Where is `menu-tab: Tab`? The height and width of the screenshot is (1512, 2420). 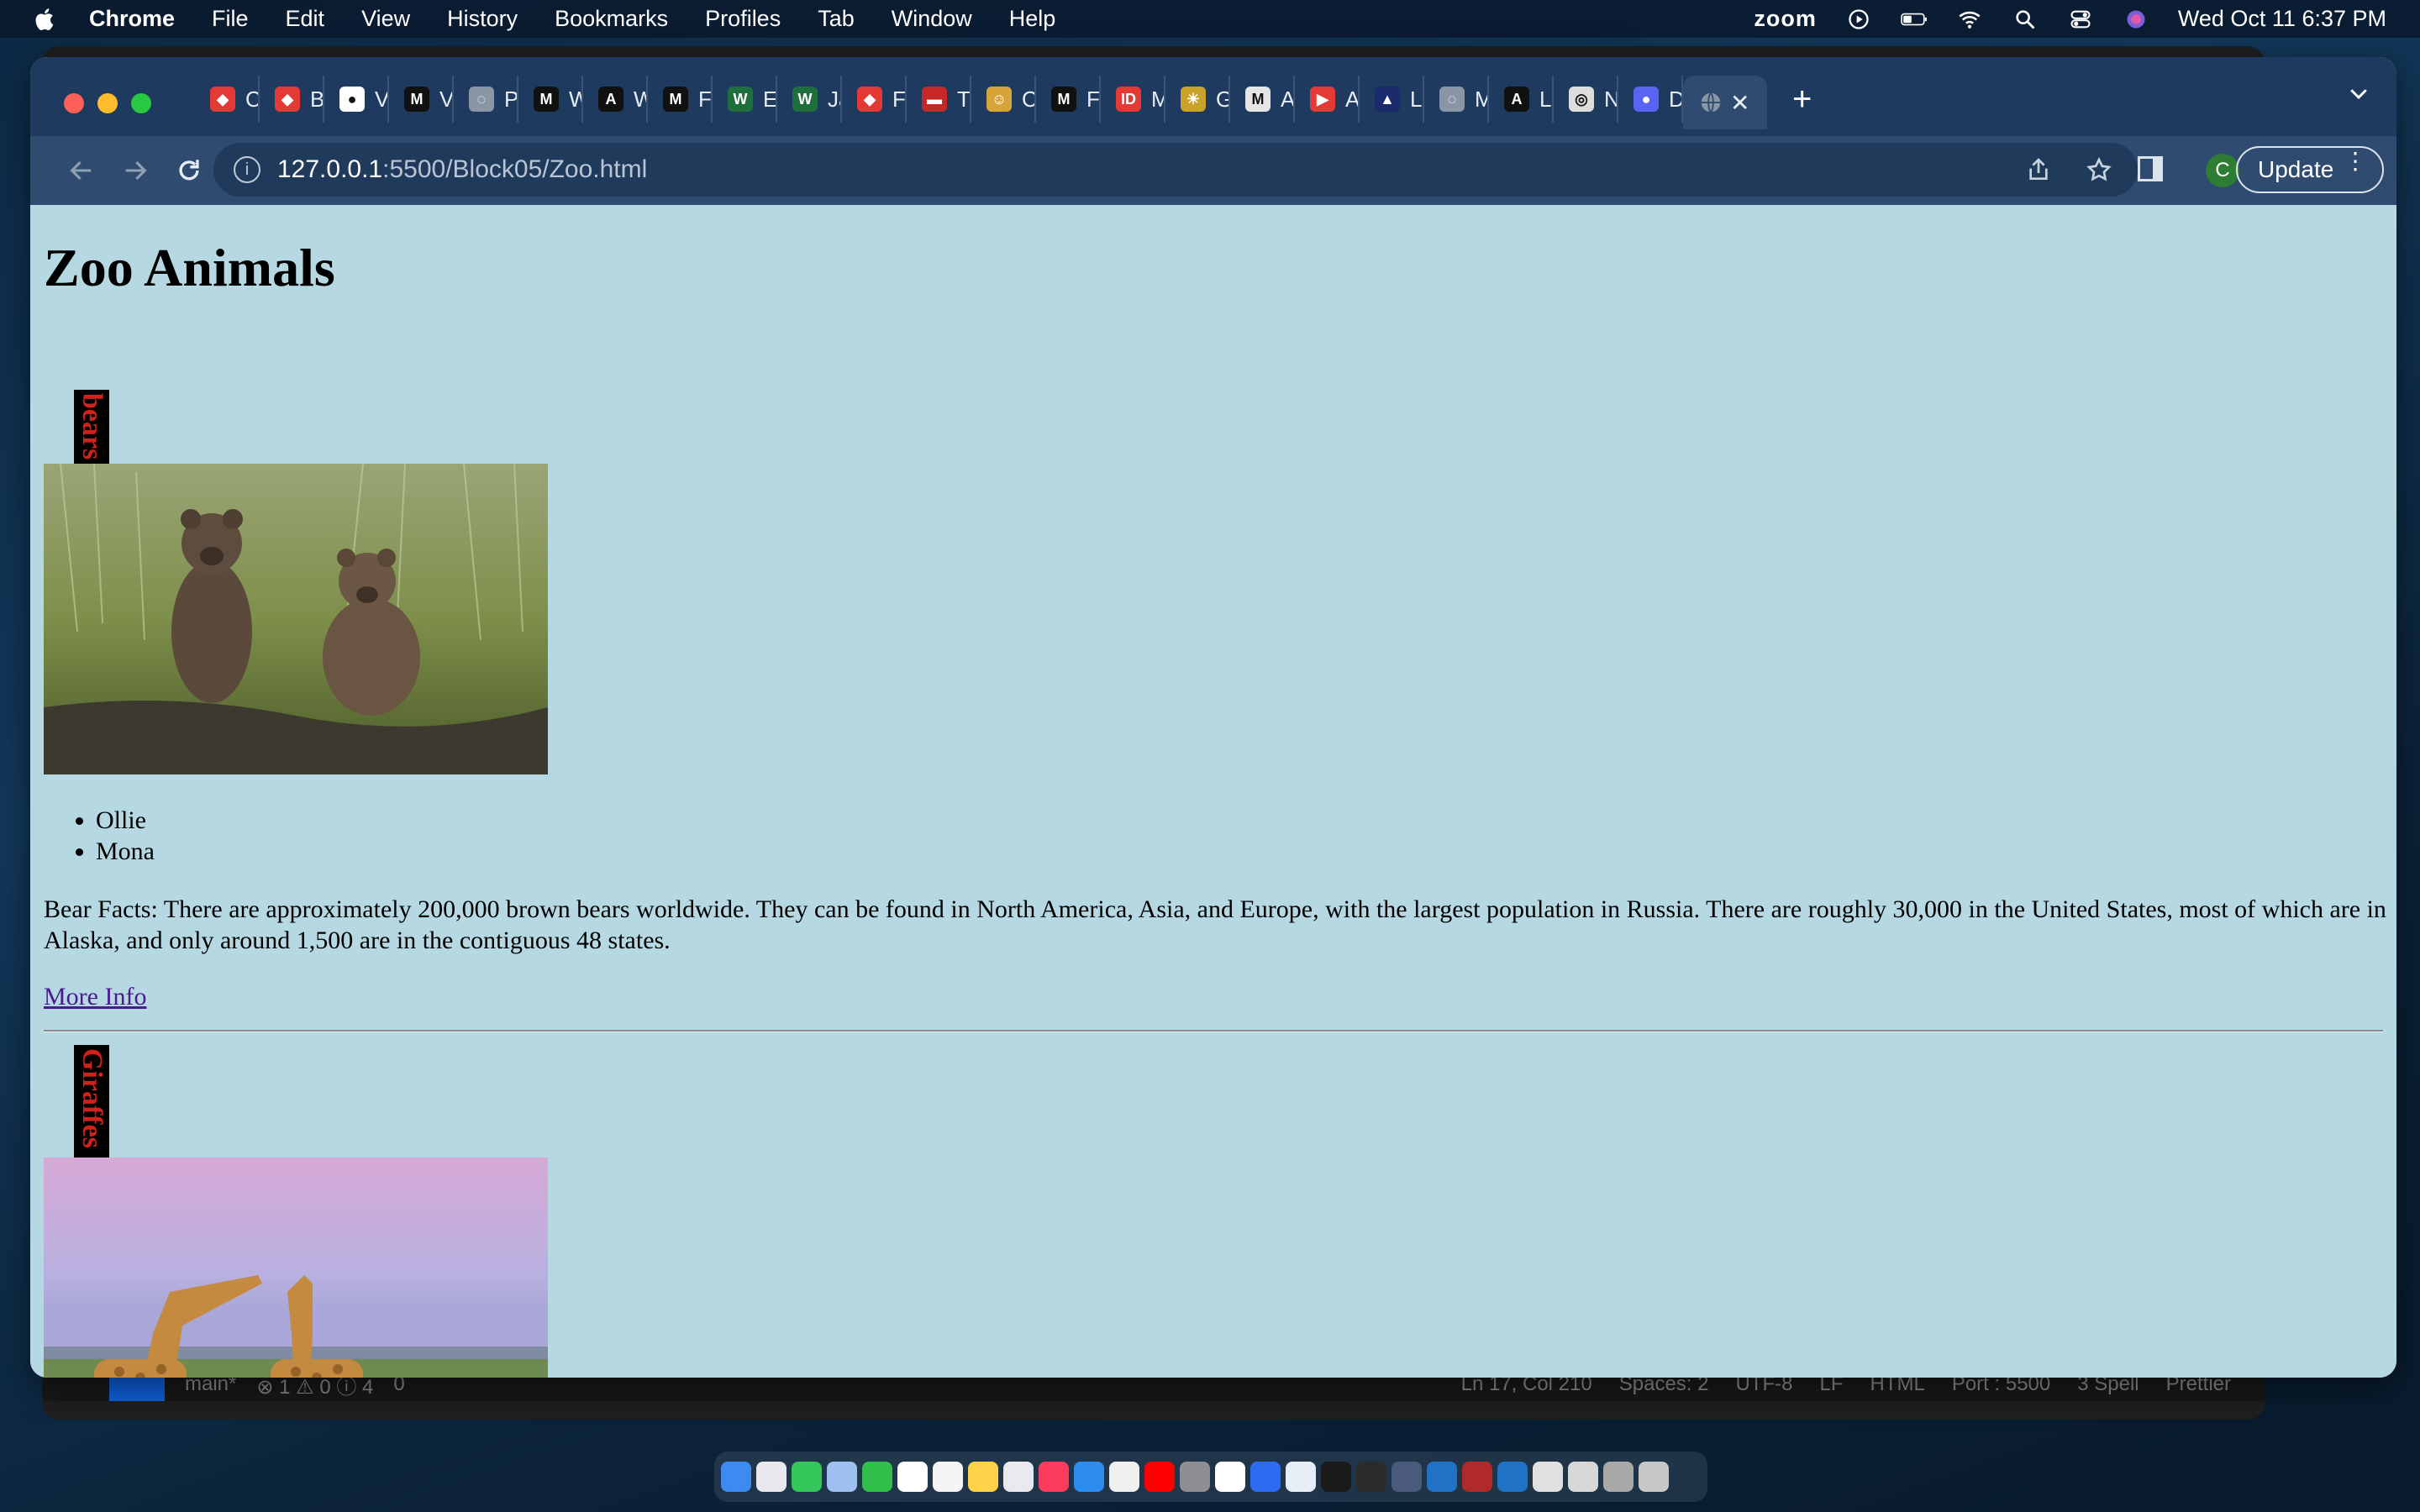 menu-tab: Tab is located at coordinates (837, 19).